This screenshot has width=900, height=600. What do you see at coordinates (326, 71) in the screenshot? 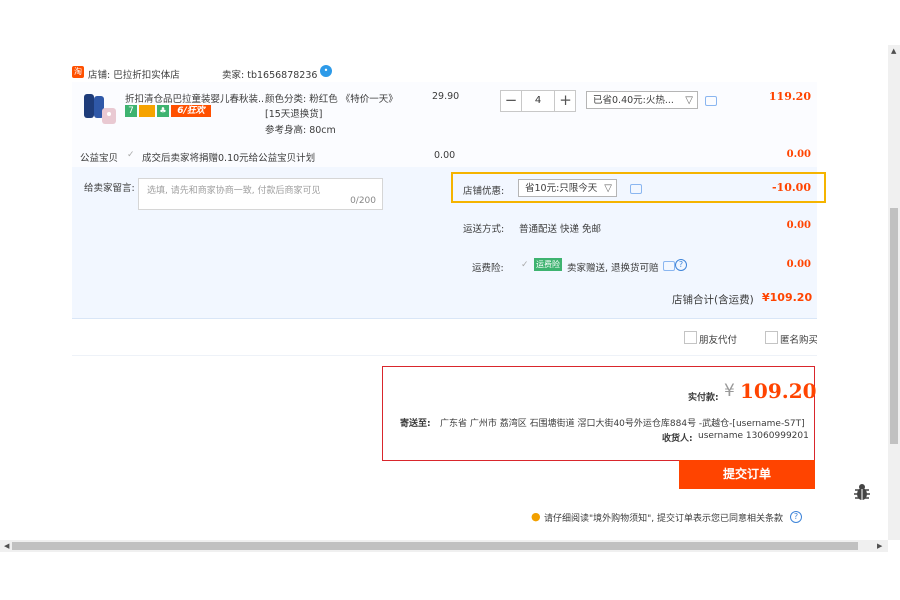
I see `chat-bubble-icon: •` at bounding box center [326, 71].